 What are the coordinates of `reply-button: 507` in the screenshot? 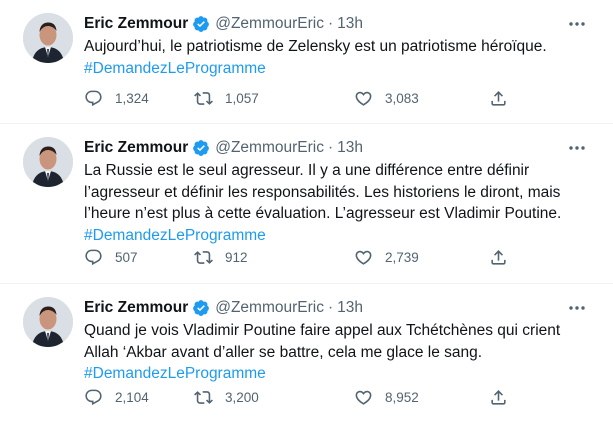 It's located at (111, 257).